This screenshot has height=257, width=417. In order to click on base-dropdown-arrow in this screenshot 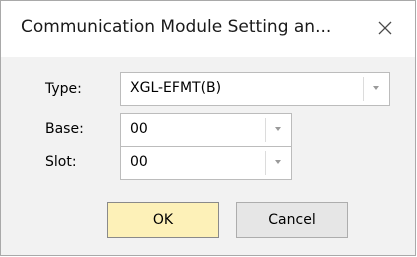, I will do `click(278, 130)`.